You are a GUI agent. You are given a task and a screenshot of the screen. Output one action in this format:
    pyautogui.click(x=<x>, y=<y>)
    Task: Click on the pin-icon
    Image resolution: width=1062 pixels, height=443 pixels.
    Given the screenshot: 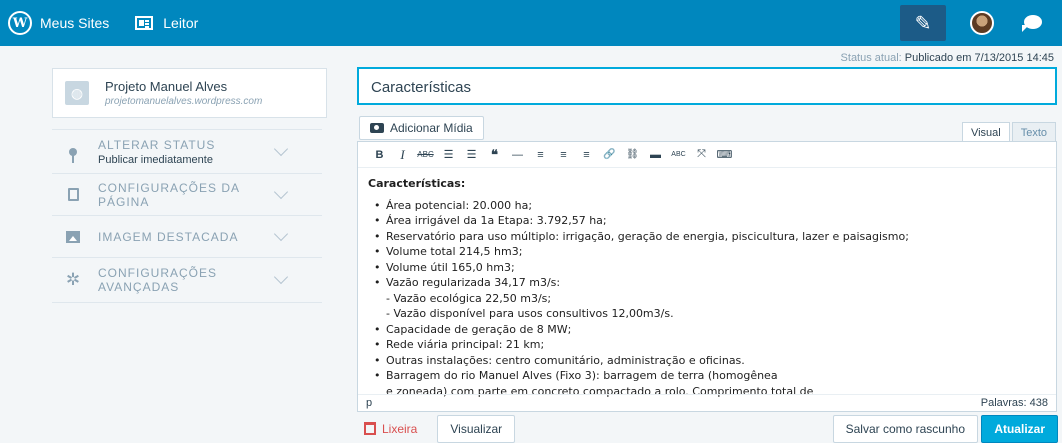 What is the action you would take?
    pyautogui.click(x=73, y=152)
    